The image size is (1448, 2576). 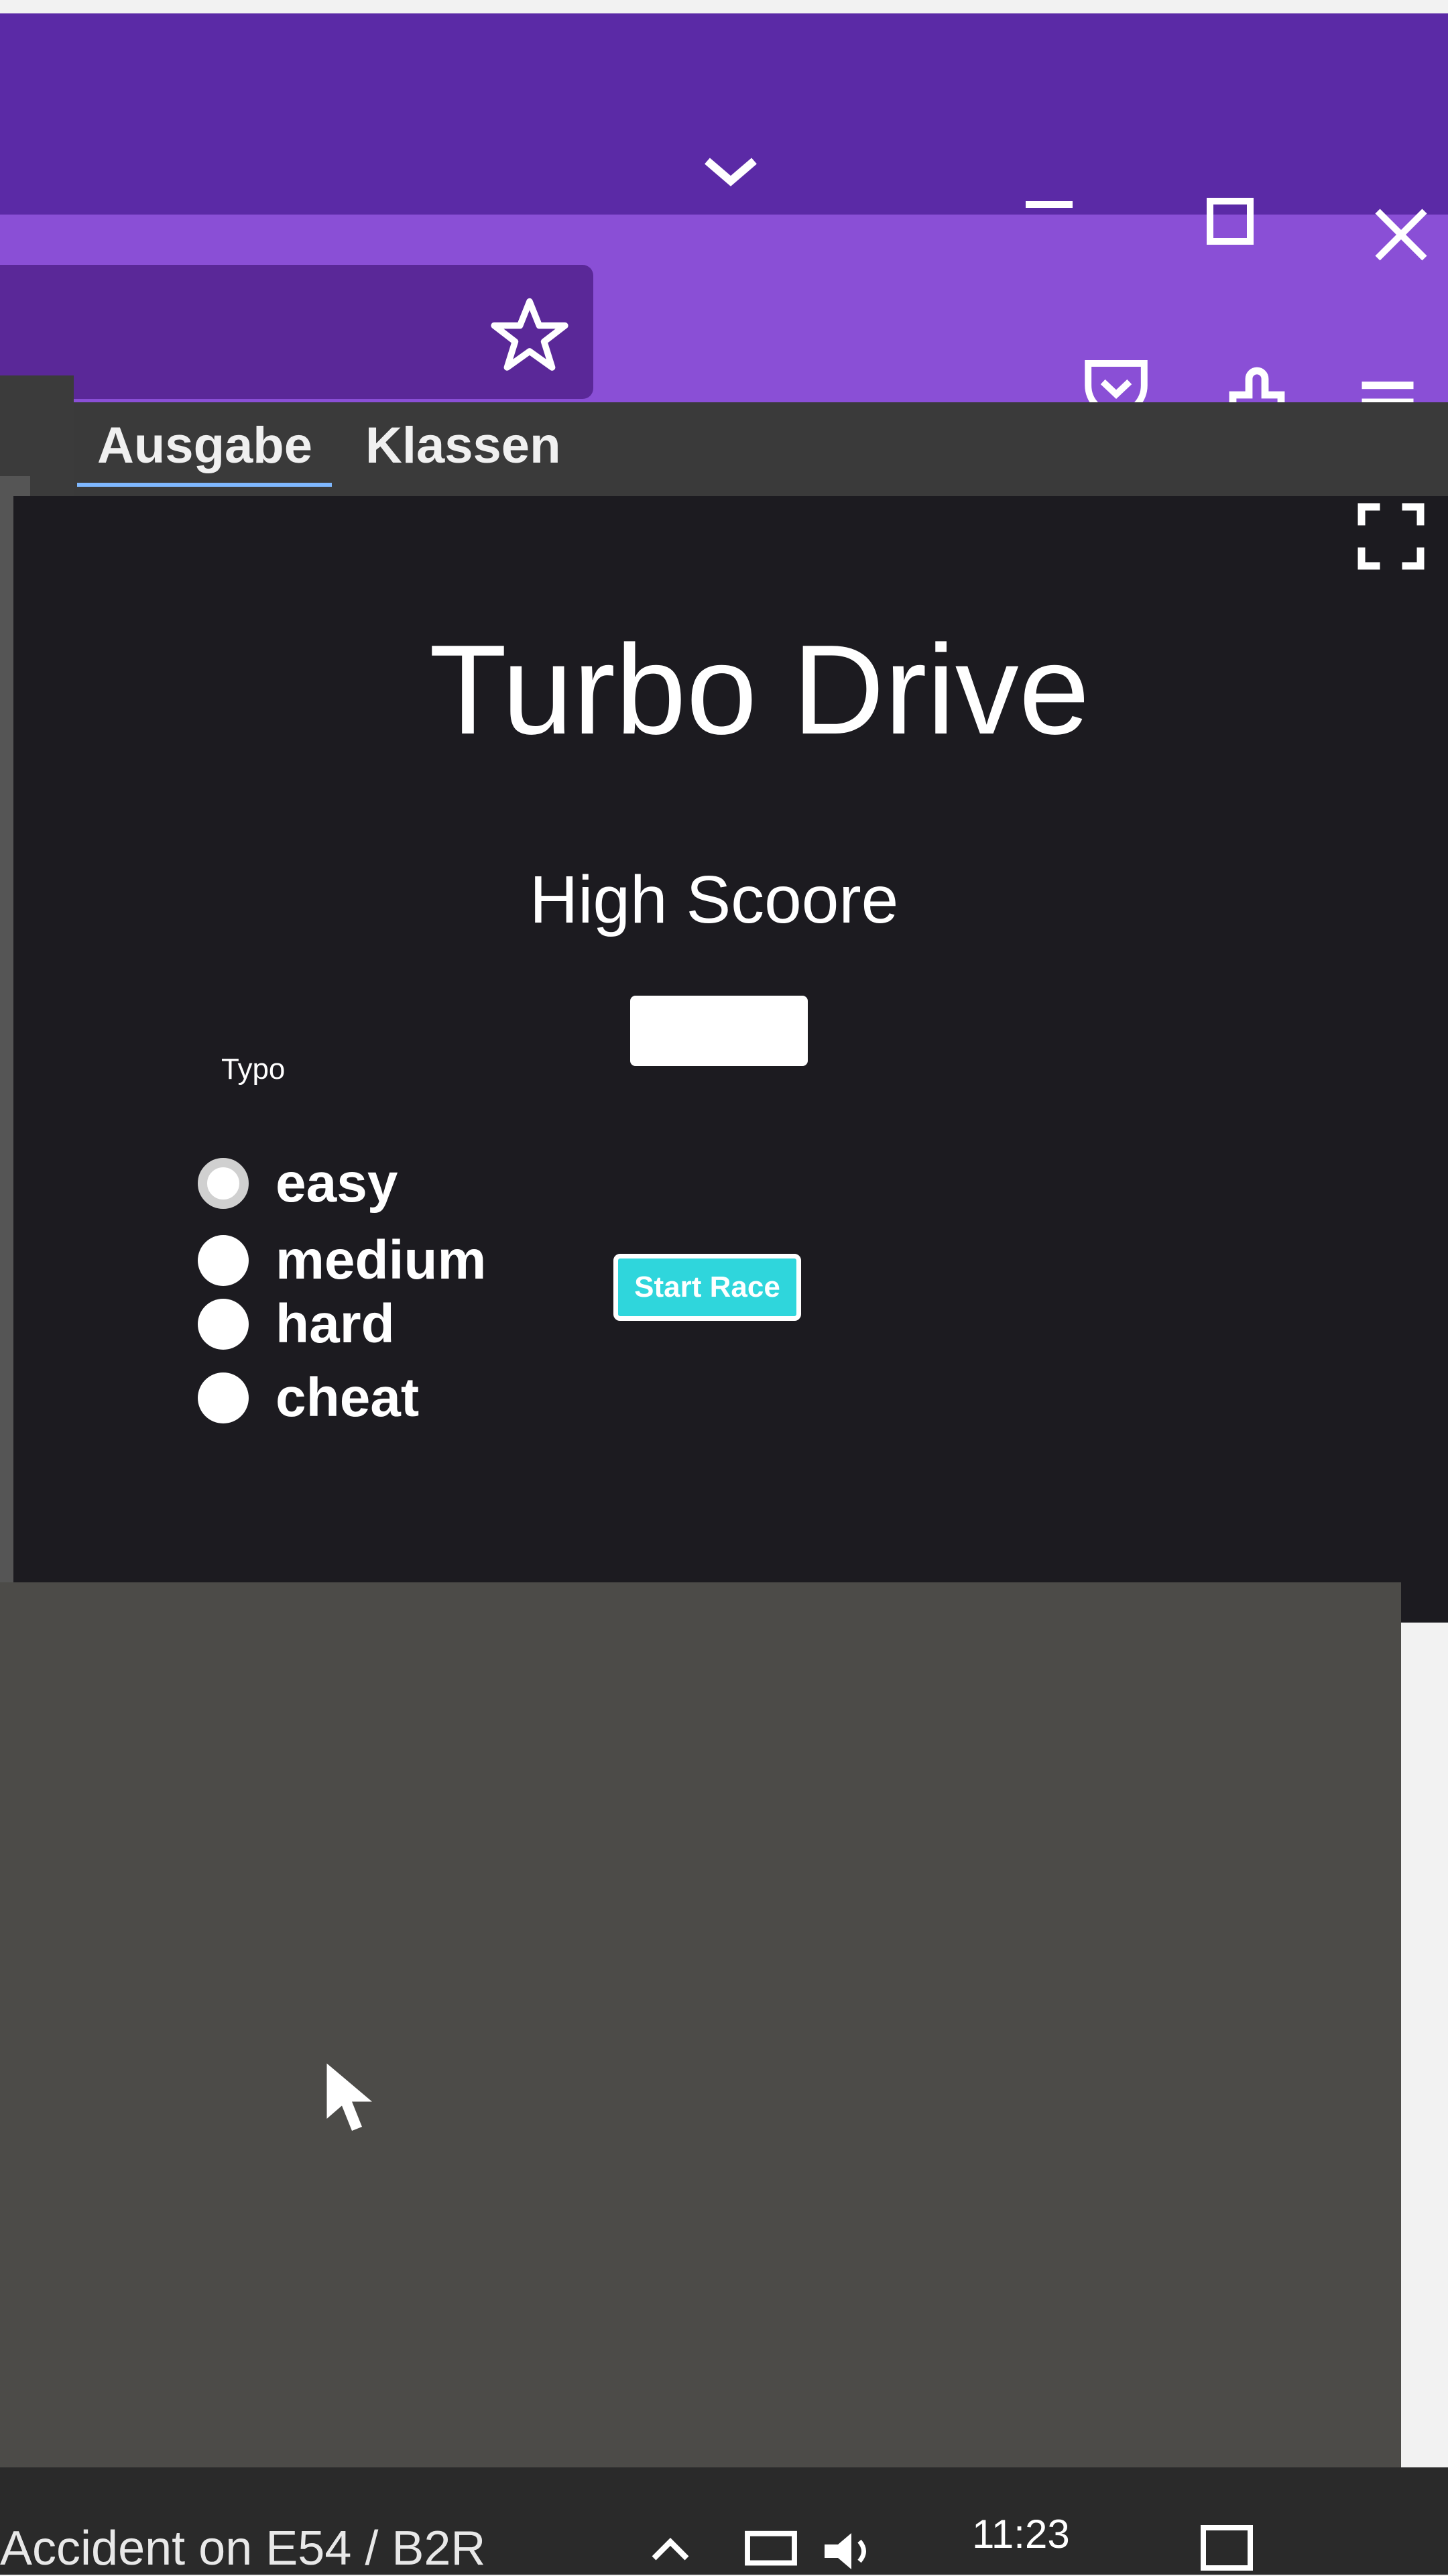 I want to click on notification-icon, so click(x=1226, y=2548).